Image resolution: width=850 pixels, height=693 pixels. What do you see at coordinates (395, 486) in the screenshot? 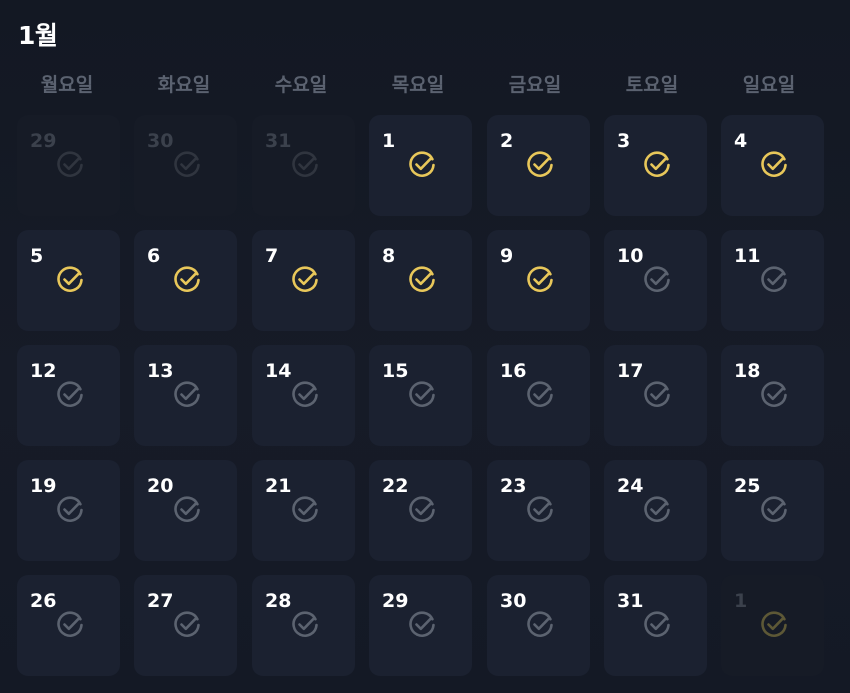
I see `day-number: 22` at bounding box center [395, 486].